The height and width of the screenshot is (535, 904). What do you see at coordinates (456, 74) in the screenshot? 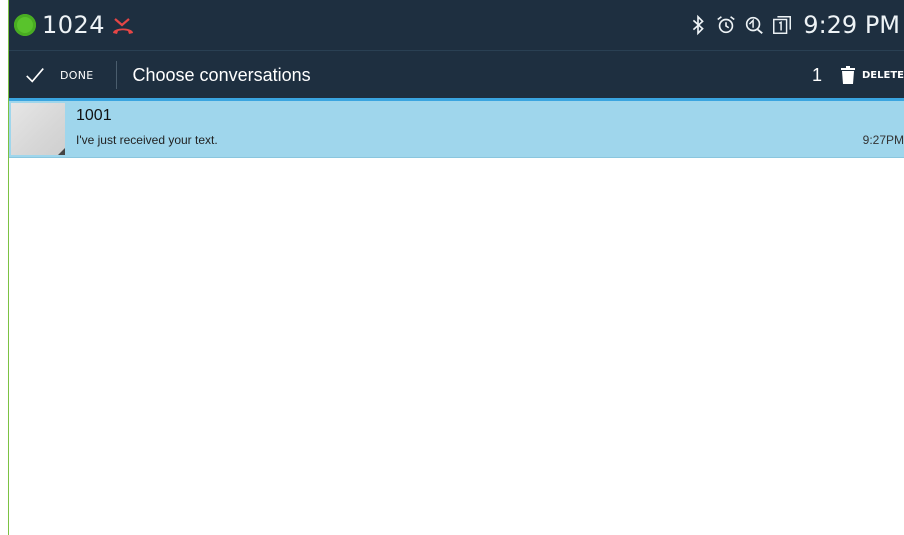
I see `selection-action-bar: DONE Choose conversations 1 DELETE` at bounding box center [456, 74].